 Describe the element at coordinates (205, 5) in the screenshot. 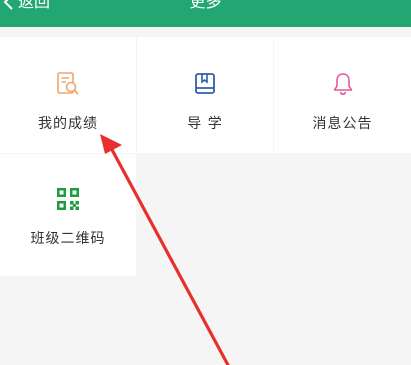

I see `page-title: 更多` at that location.